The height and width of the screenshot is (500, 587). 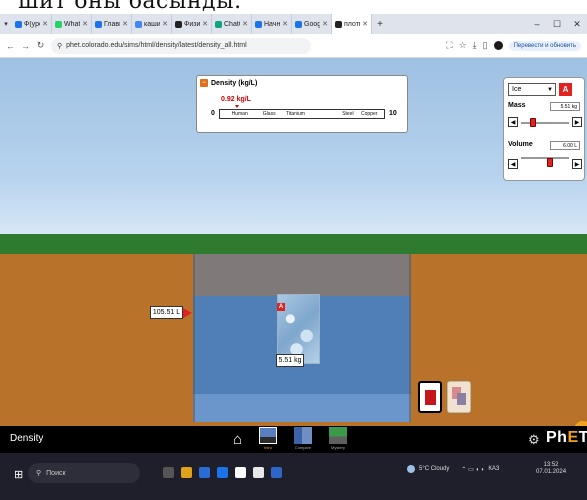 What do you see at coordinates (32, 24) in the screenshot?
I see `browser-tab: Ф(урок | ...✕` at bounding box center [32, 24].